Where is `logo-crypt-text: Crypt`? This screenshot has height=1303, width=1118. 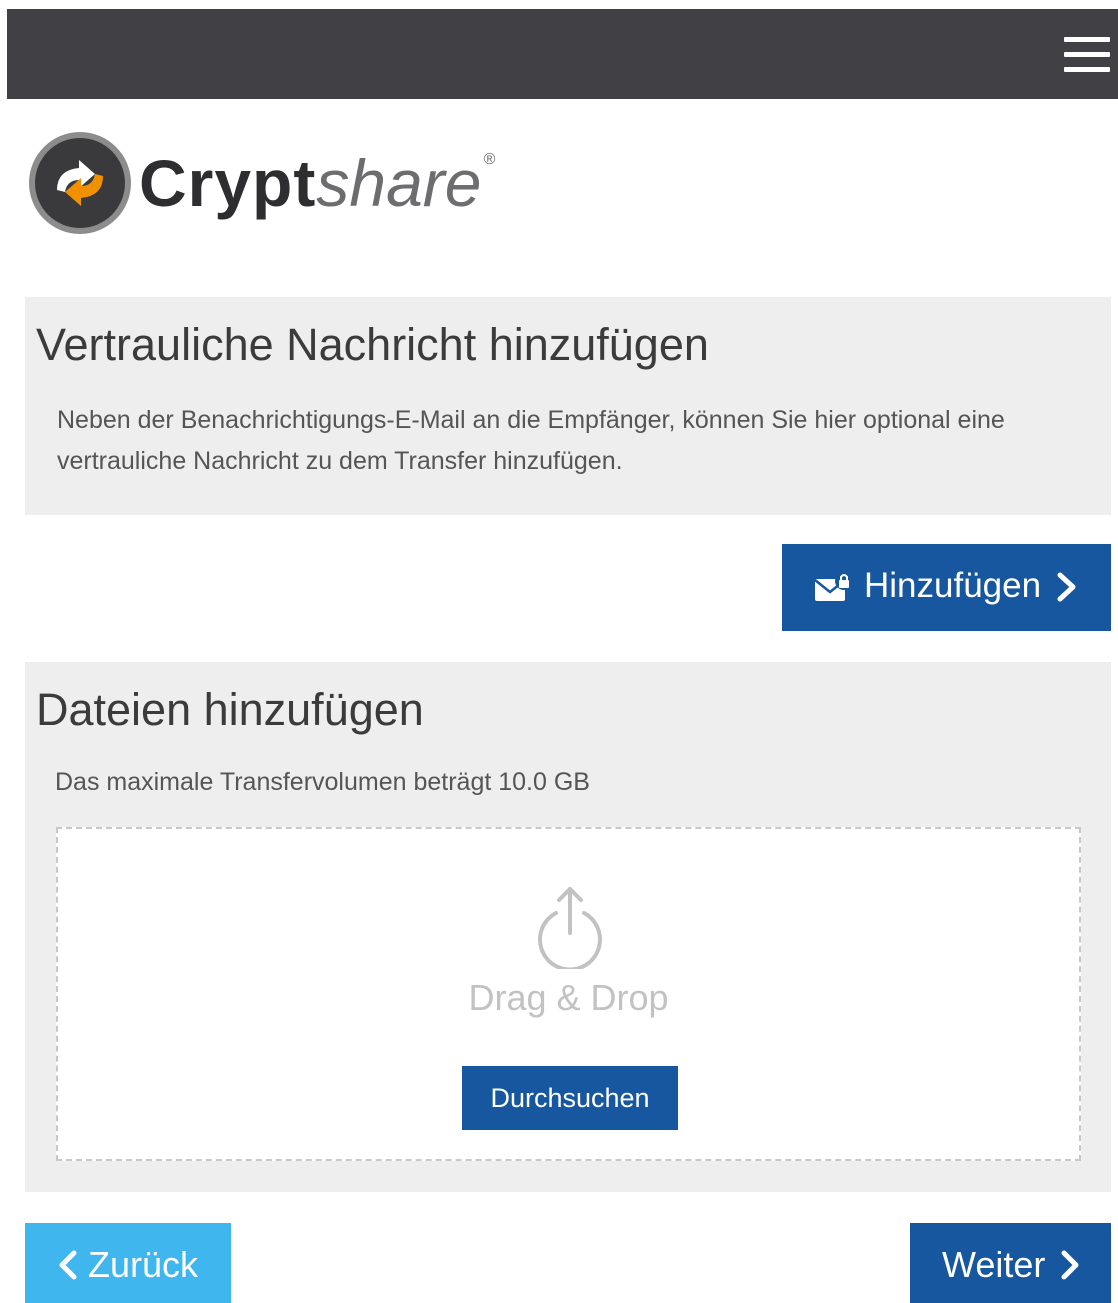 logo-crypt-text: Crypt is located at coordinates (228, 183).